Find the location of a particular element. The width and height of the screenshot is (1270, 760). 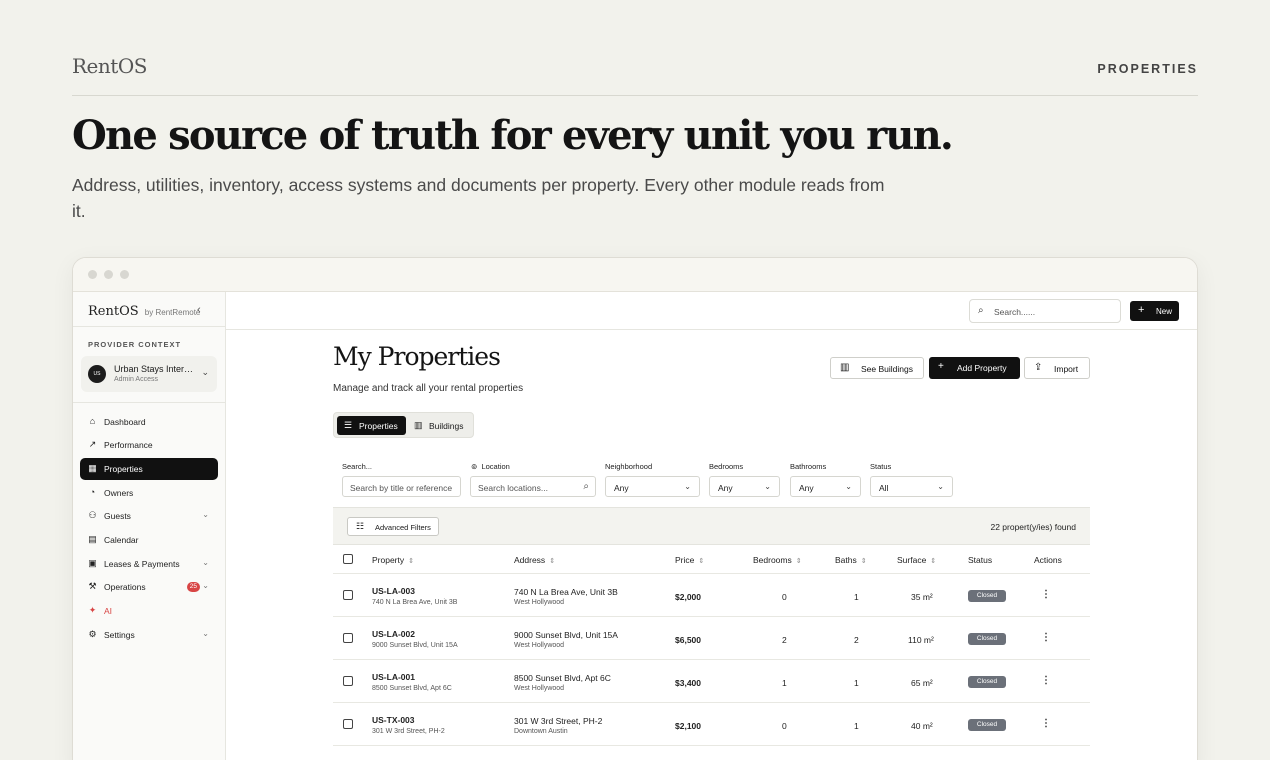

hero-brand-logo: RentOS is located at coordinates (109, 66).